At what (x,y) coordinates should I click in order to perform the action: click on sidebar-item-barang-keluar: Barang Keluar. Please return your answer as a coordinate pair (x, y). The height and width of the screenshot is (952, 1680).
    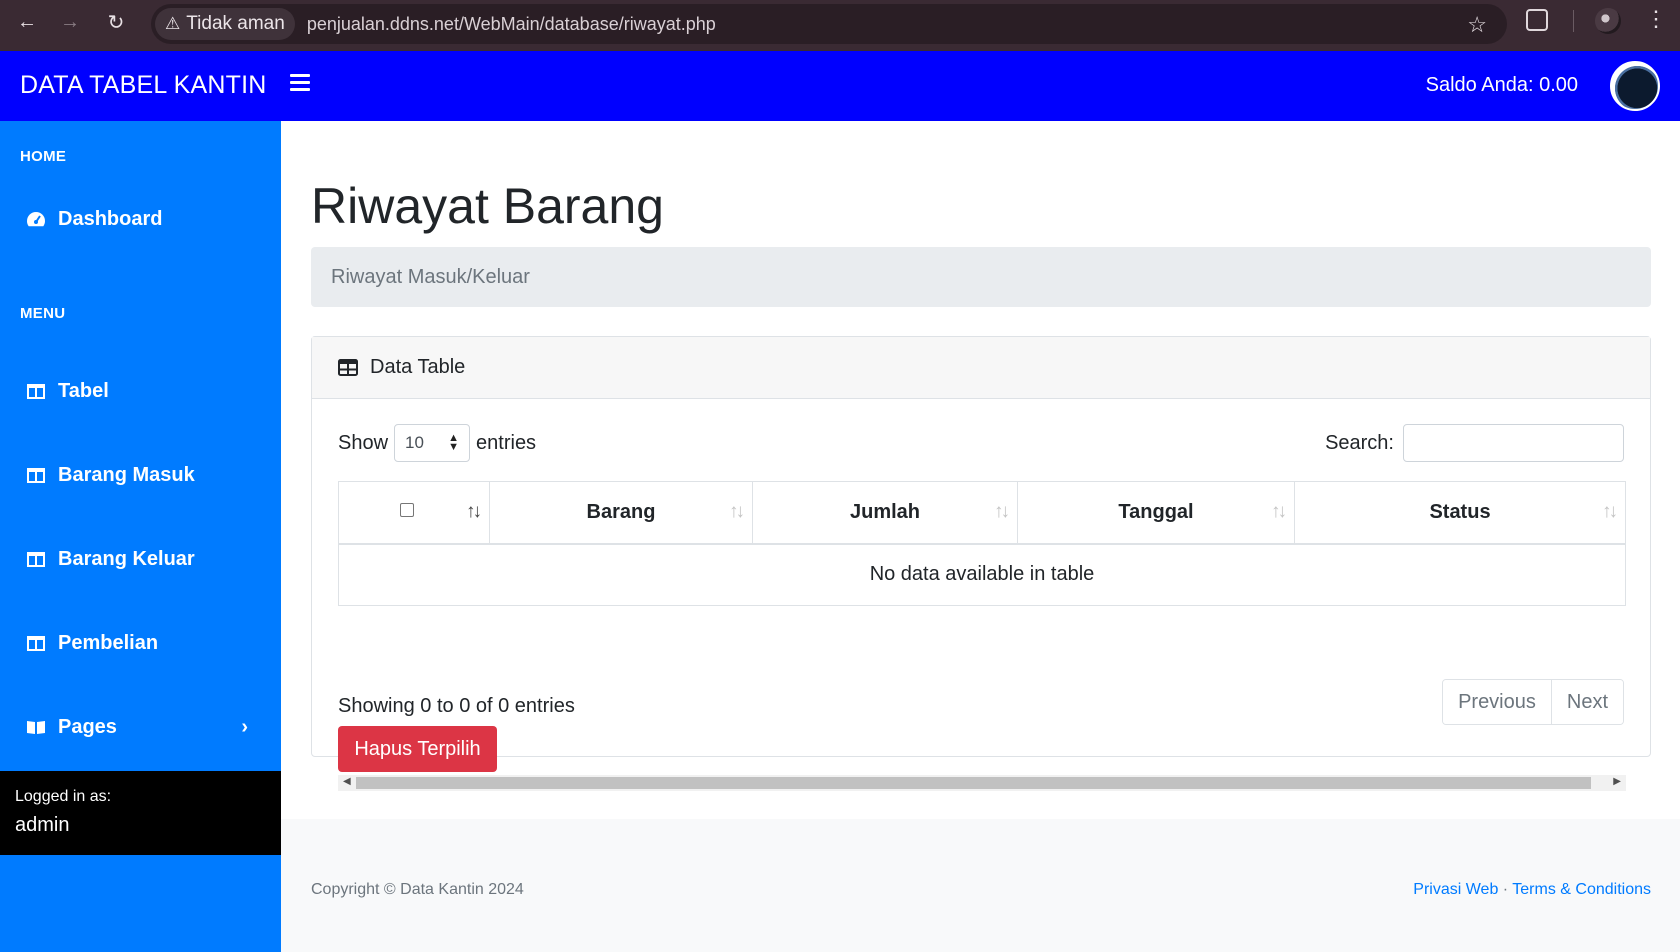
    Looking at the image, I should click on (146, 559).